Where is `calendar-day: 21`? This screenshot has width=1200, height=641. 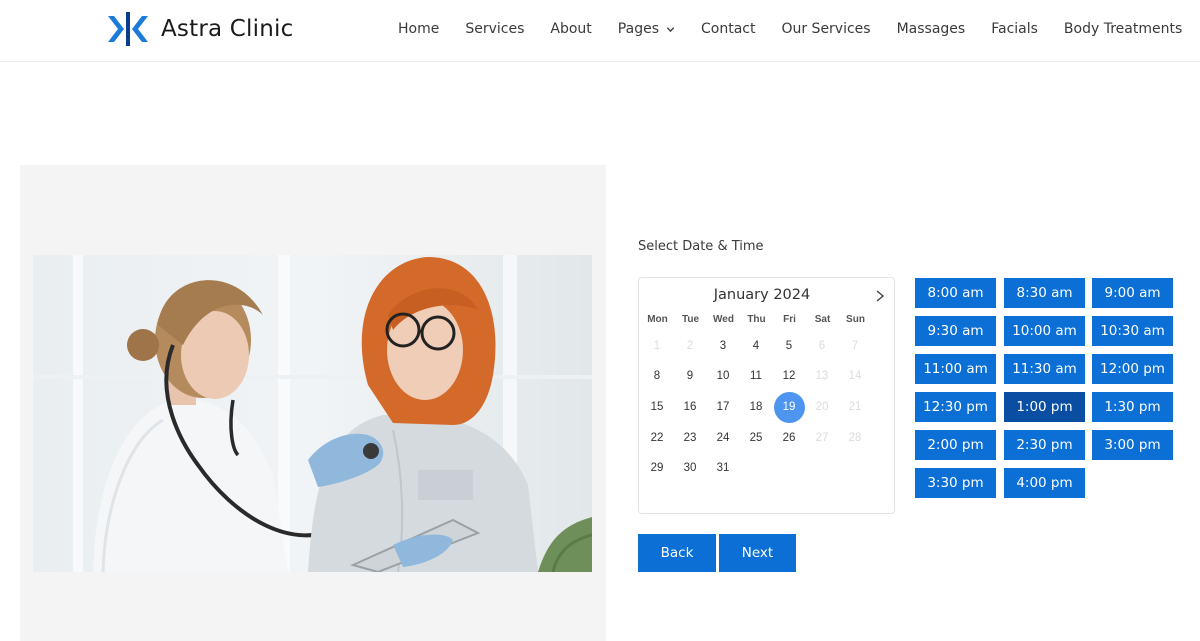
calendar-day: 21 is located at coordinates (855, 406).